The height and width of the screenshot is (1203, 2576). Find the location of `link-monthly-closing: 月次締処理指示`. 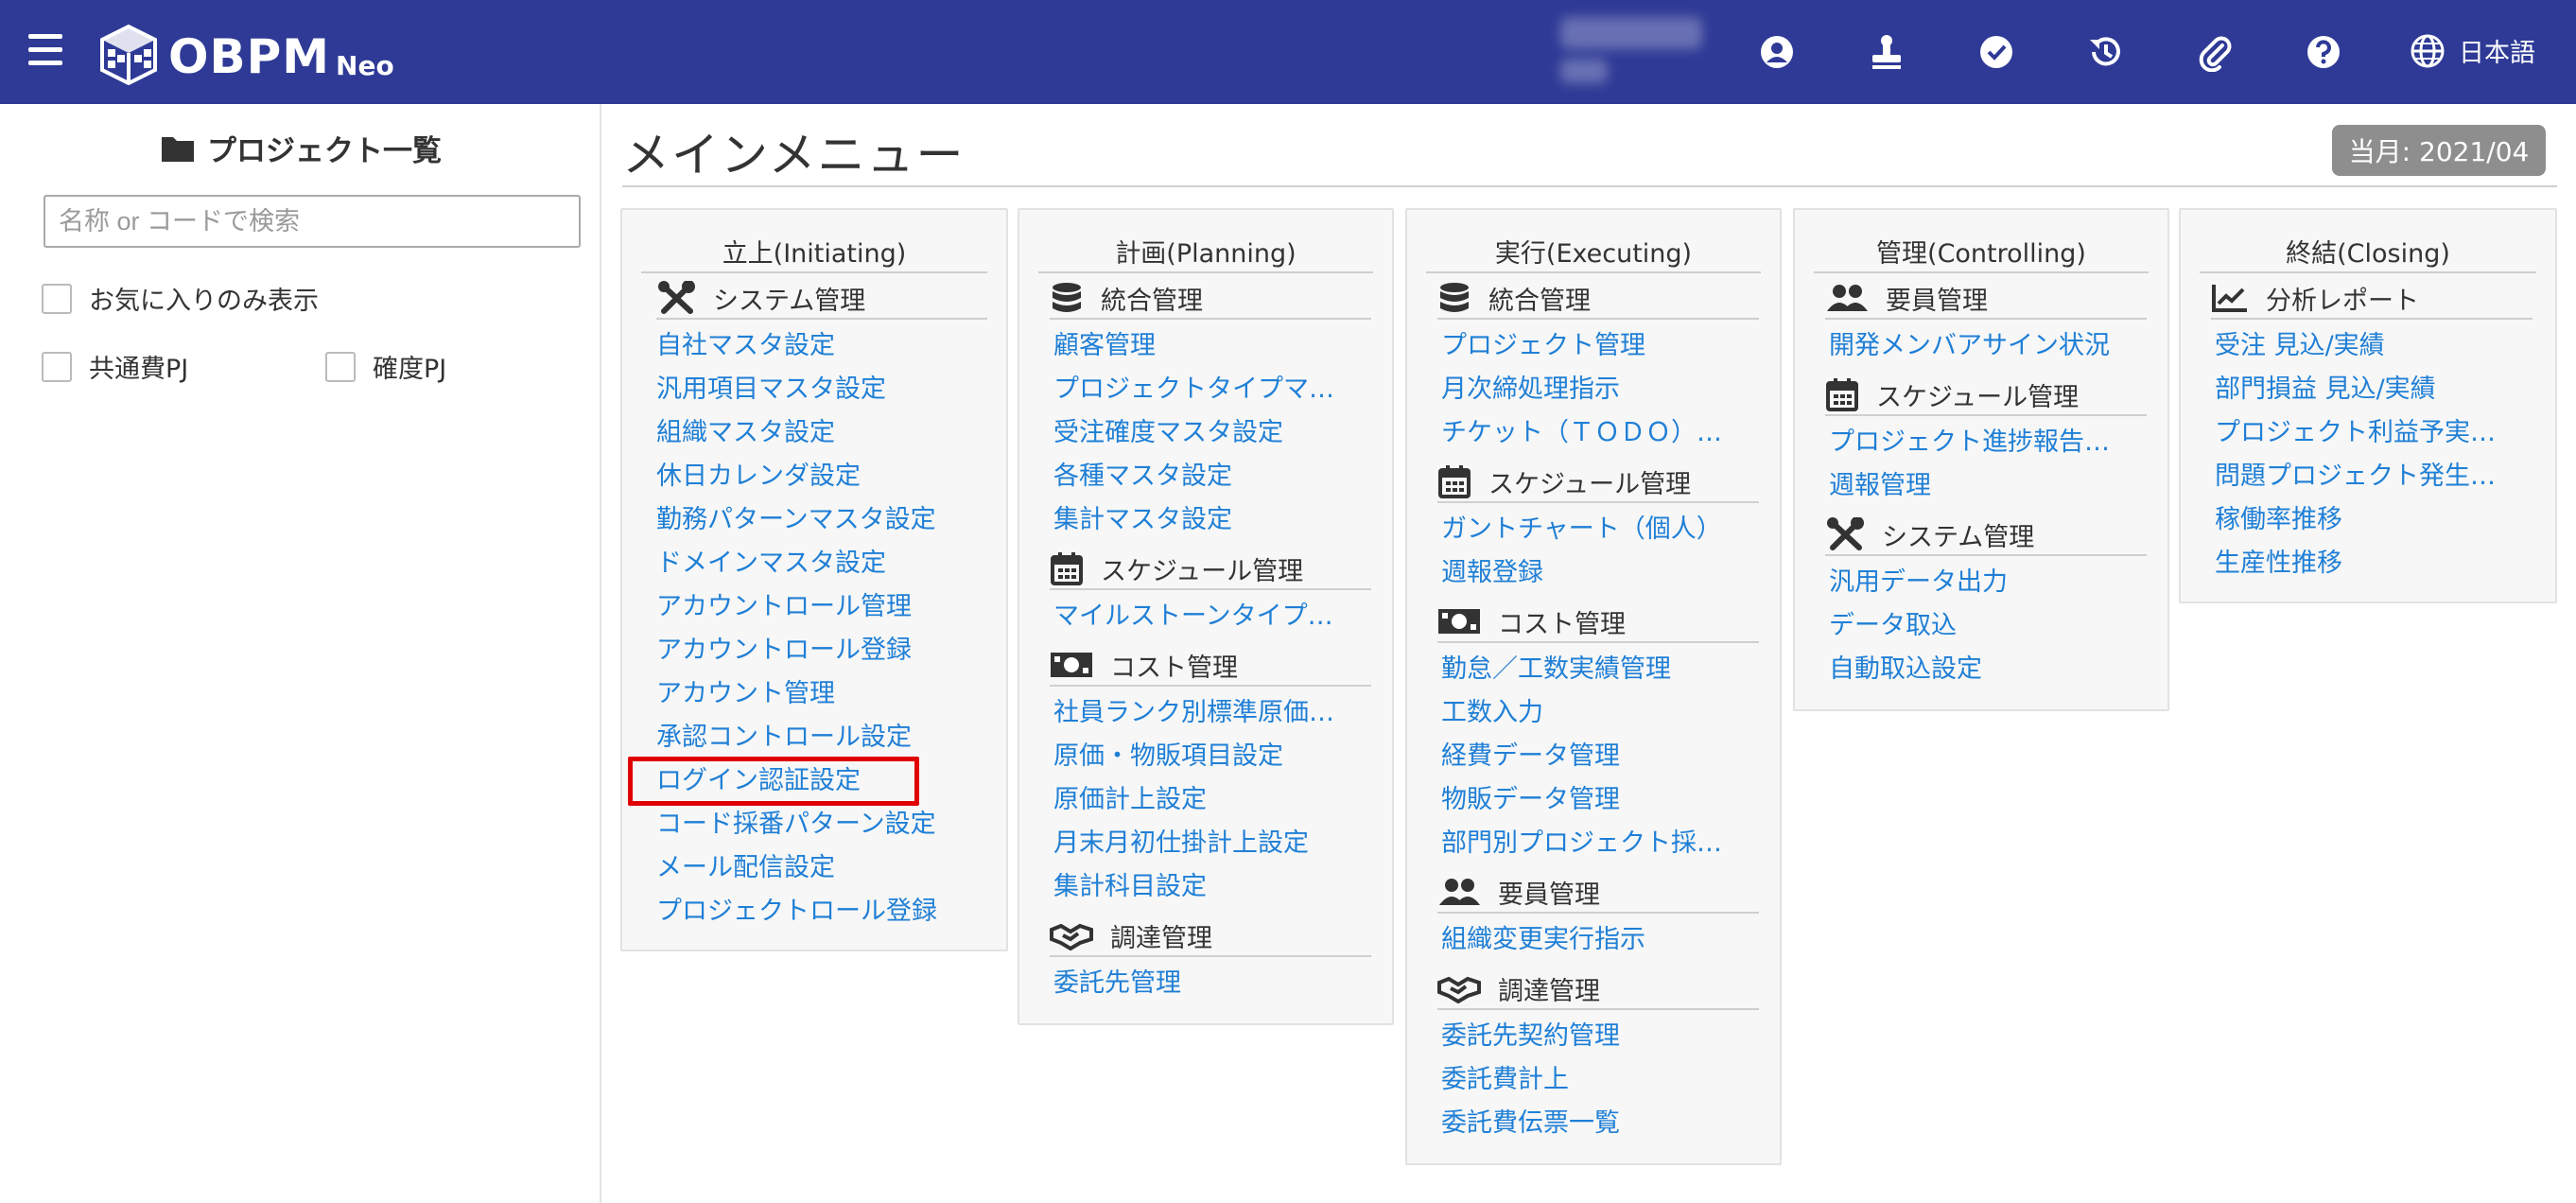

link-monthly-closing: 月次締処理指示 is located at coordinates (1602, 390).